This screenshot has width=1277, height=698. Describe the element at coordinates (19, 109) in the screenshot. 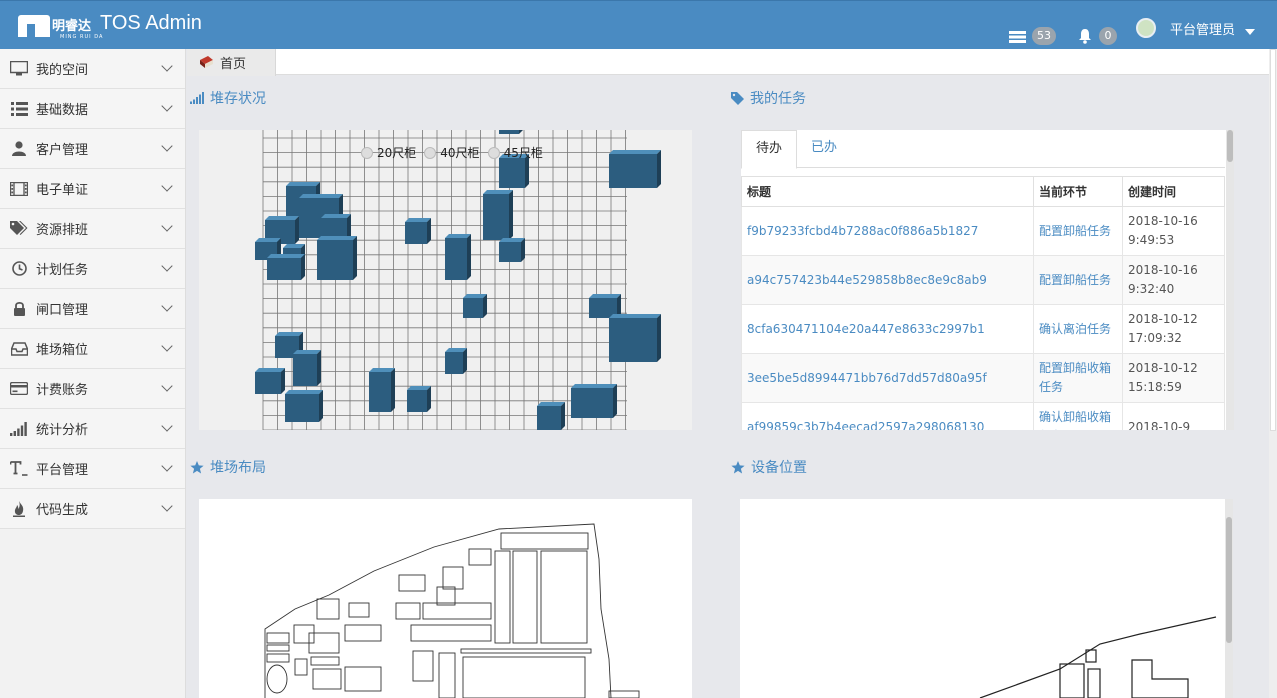

I see `list-icon` at that location.